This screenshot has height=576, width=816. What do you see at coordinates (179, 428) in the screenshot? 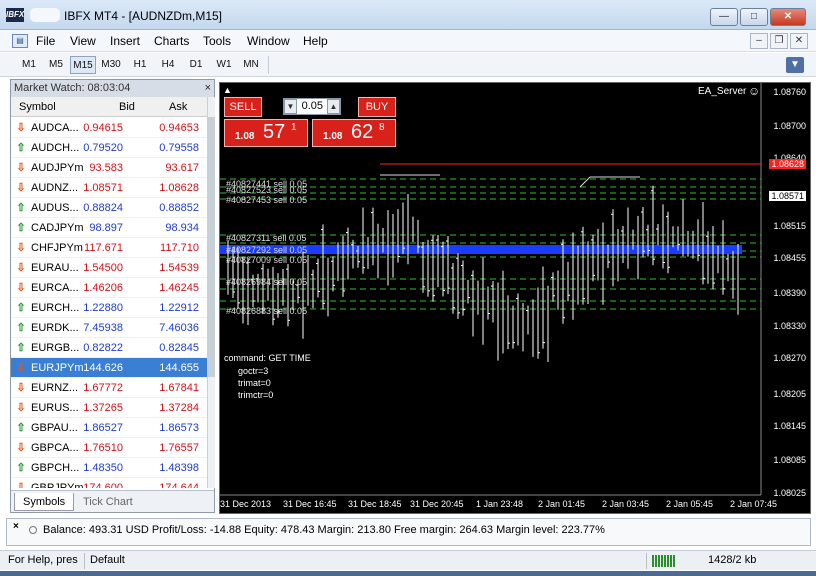
I see `row-ask: 1.86573` at bounding box center [179, 428].